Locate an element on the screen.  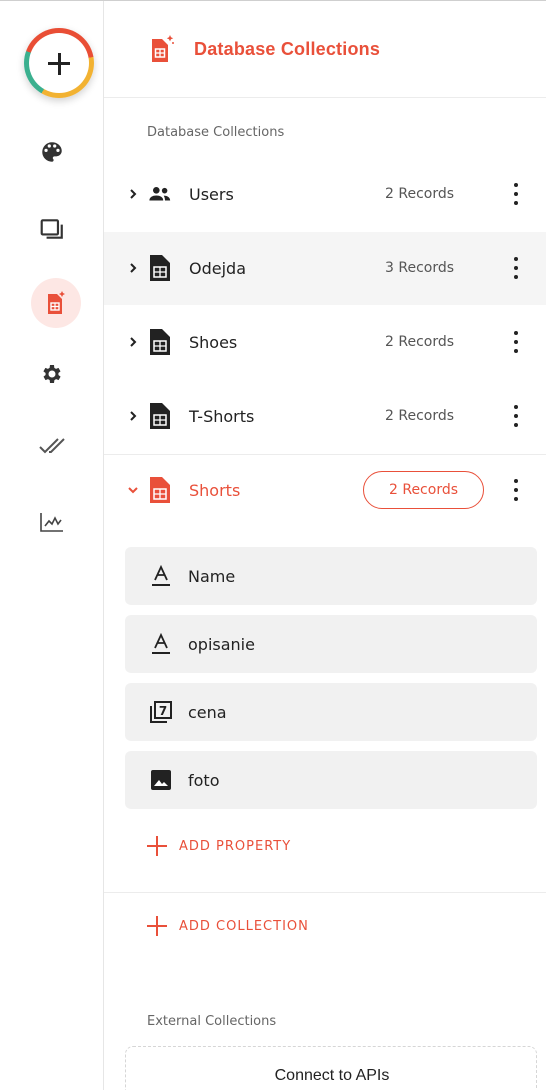
screens-icon is located at coordinates (51, 229).